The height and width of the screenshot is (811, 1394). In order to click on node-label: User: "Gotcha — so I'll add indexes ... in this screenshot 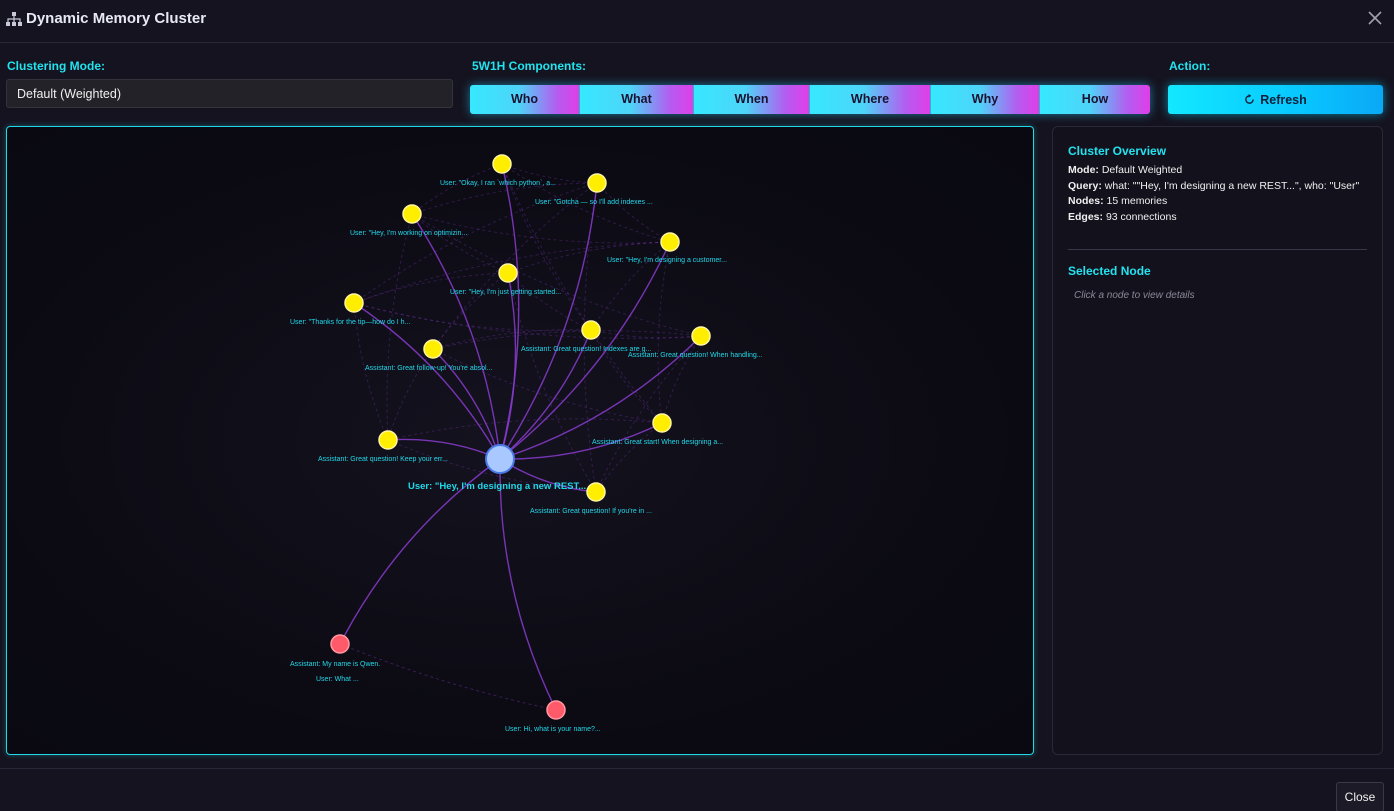, I will do `click(594, 202)`.